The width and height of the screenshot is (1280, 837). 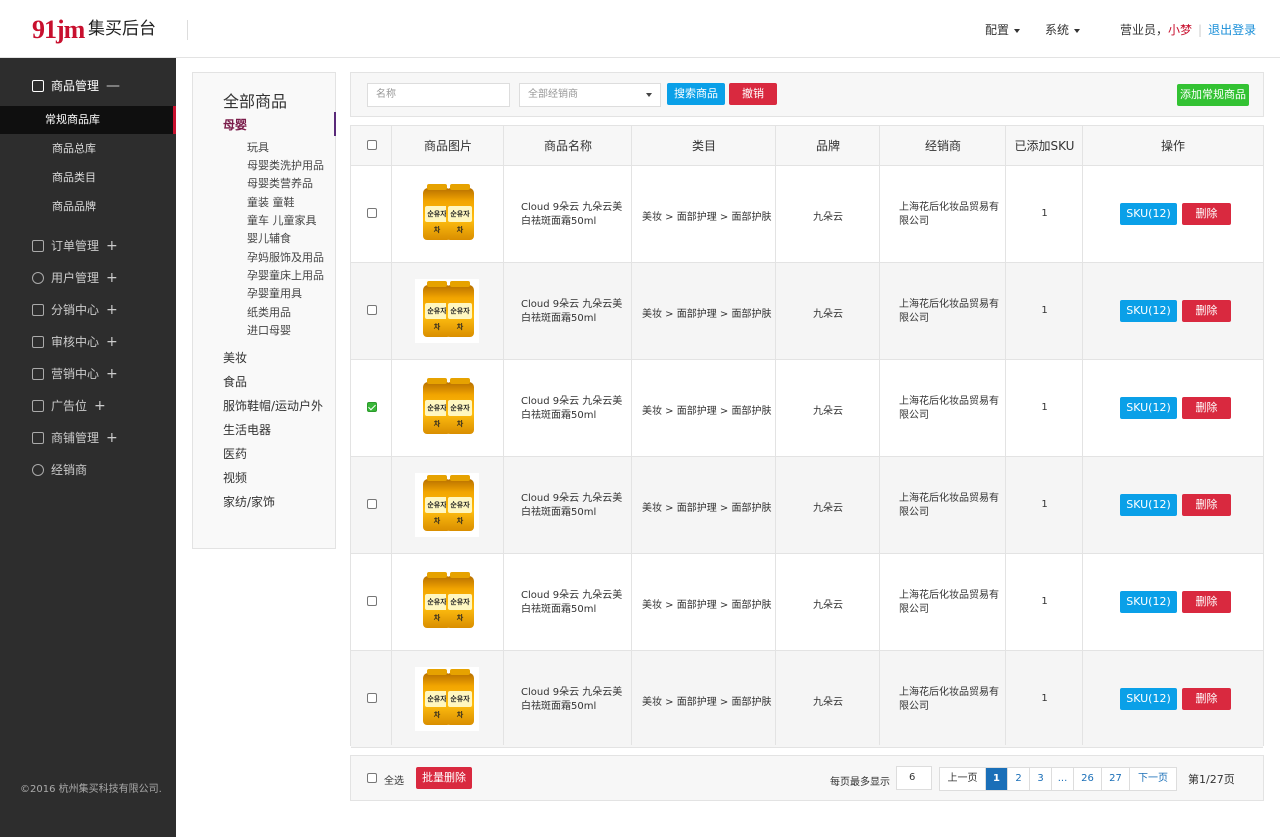 What do you see at coordinates (88, 149) in the screenshot?
I see `sidebar-item-product-master: 商品总库` at bounding box center [88, 149].